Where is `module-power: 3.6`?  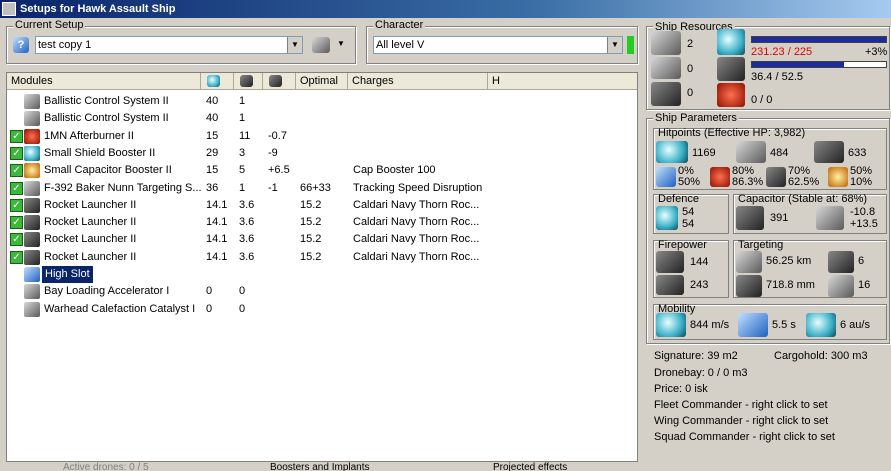 module-power: 3.6 is located at coordinates (247, 239).